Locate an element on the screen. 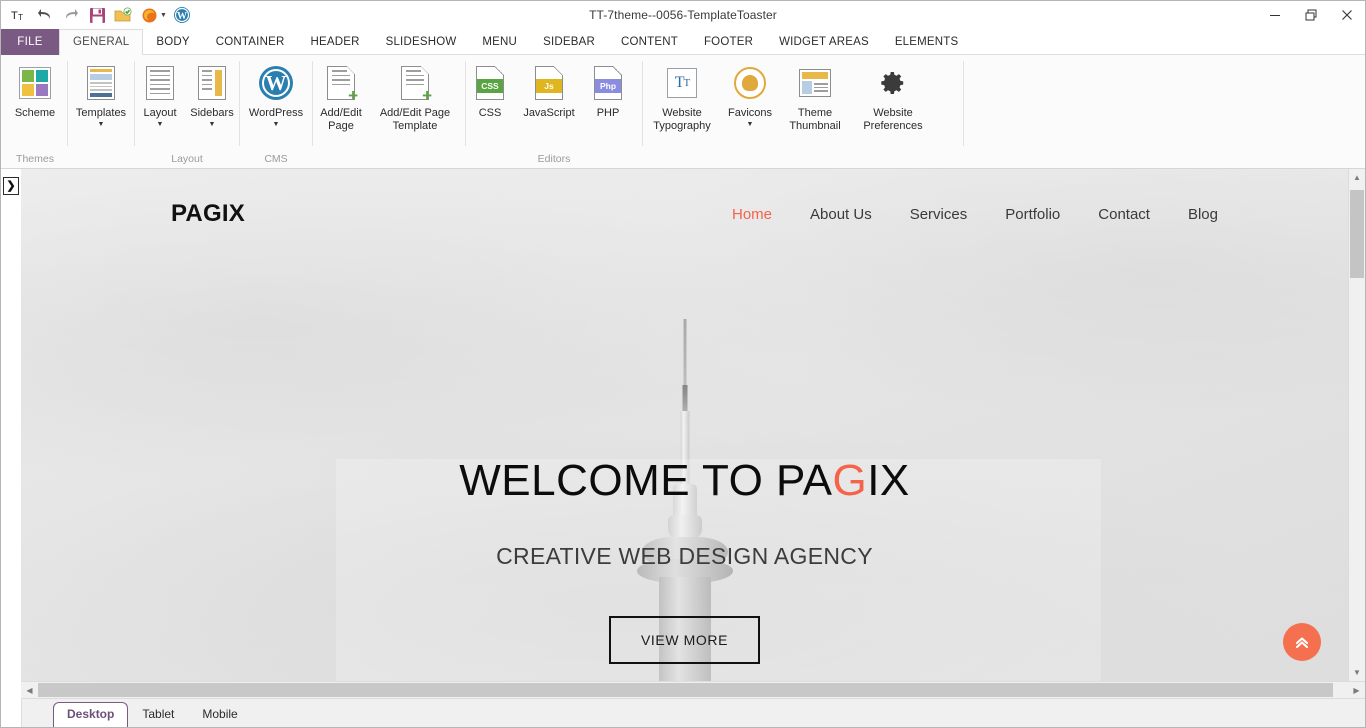  add-edit-page-template-button: + Add/Edit Page Template is located at coordinates (415, 96).